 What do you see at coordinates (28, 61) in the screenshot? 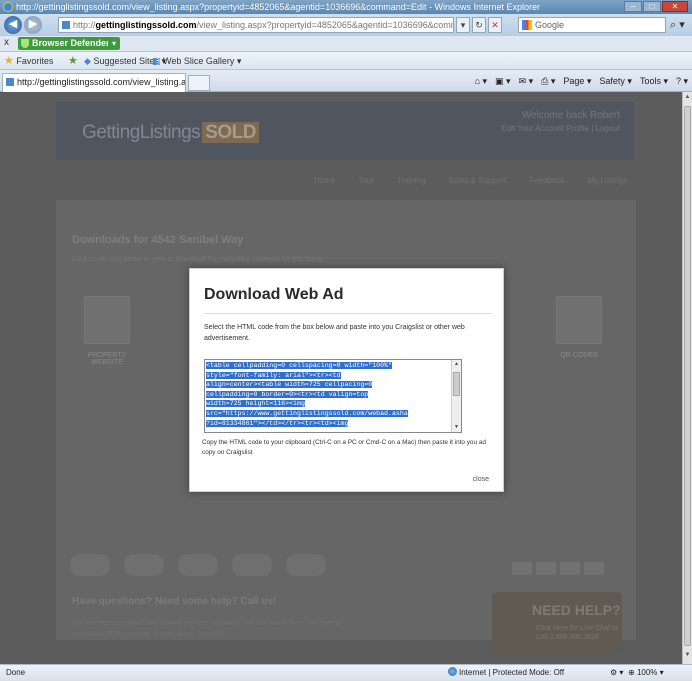
I see `favorites-button: ★ Favorites` at bounding box center [28, 61].